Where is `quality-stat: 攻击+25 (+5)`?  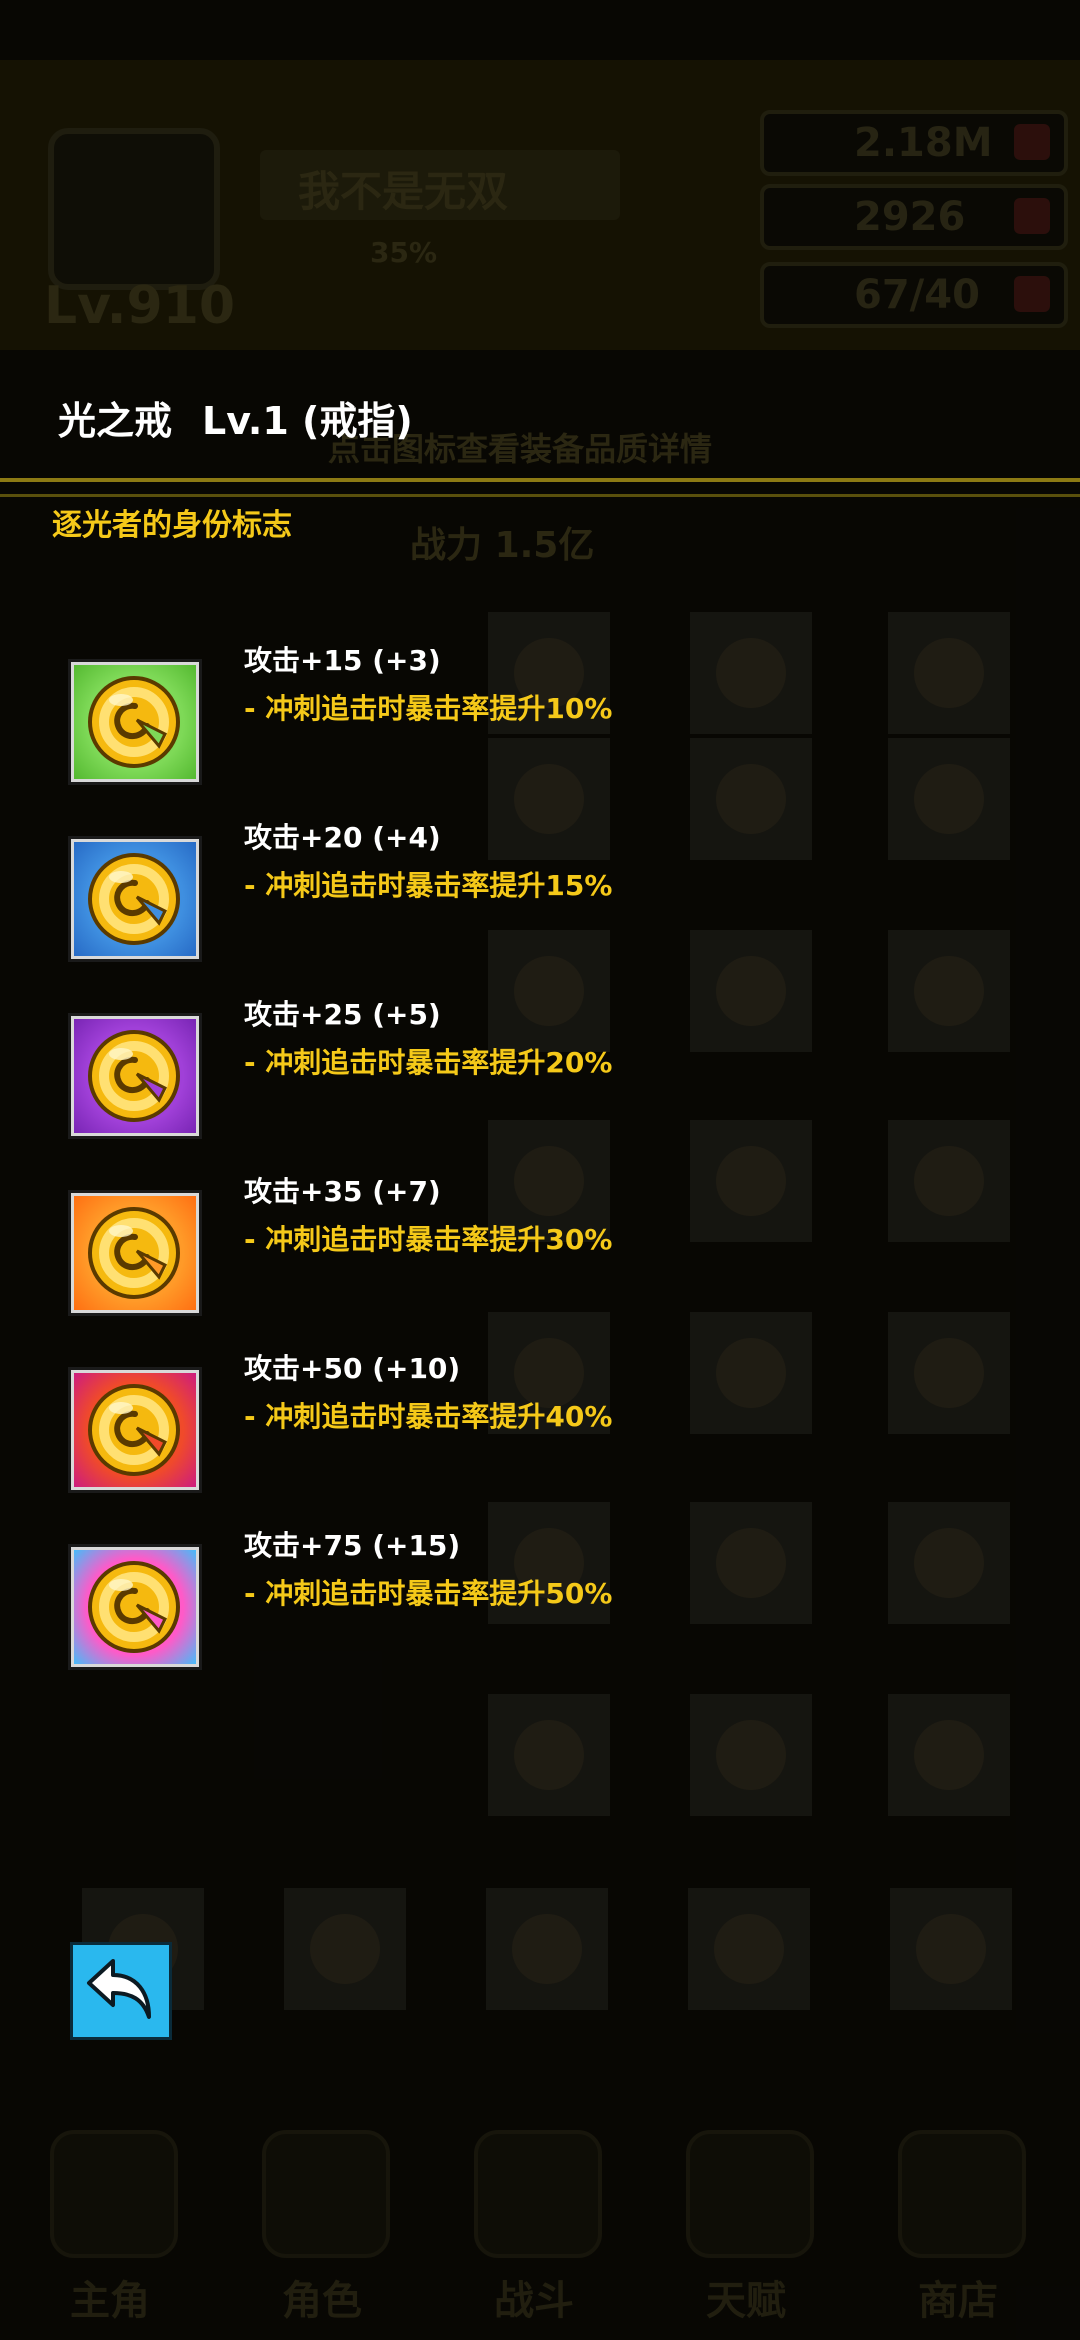 quality-stat: 攻击+25 (+5) is located at coordinates (342, 1013).